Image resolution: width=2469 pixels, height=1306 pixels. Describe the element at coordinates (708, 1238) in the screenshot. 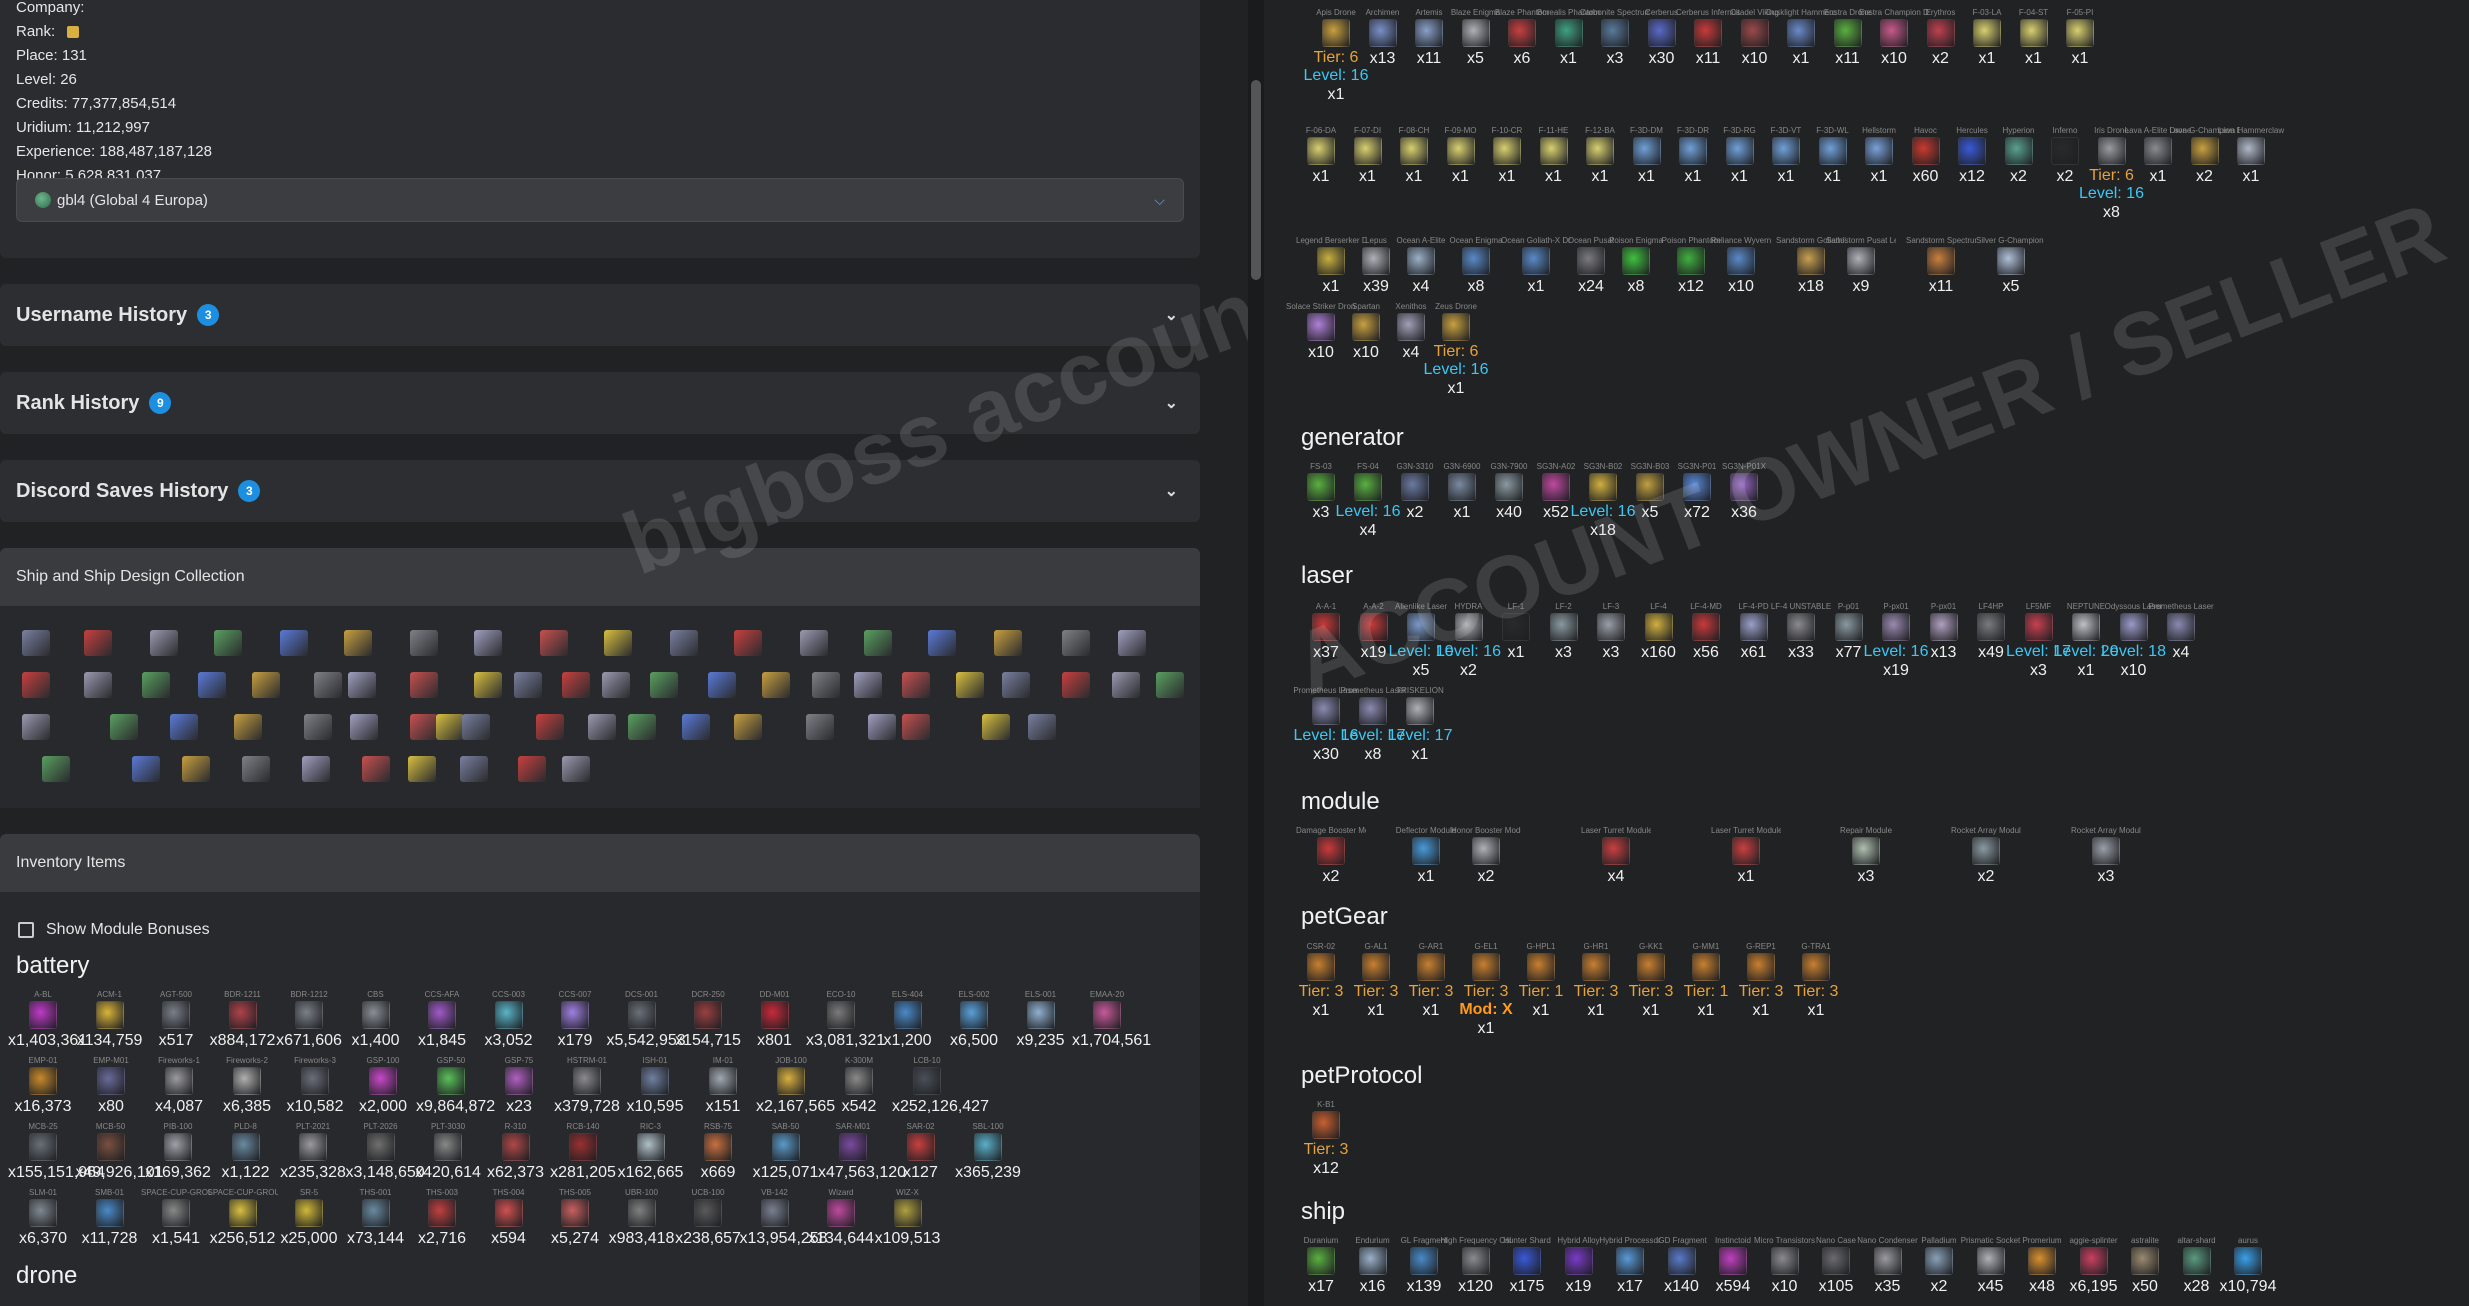

I see `item-count: x238,657` at that location.